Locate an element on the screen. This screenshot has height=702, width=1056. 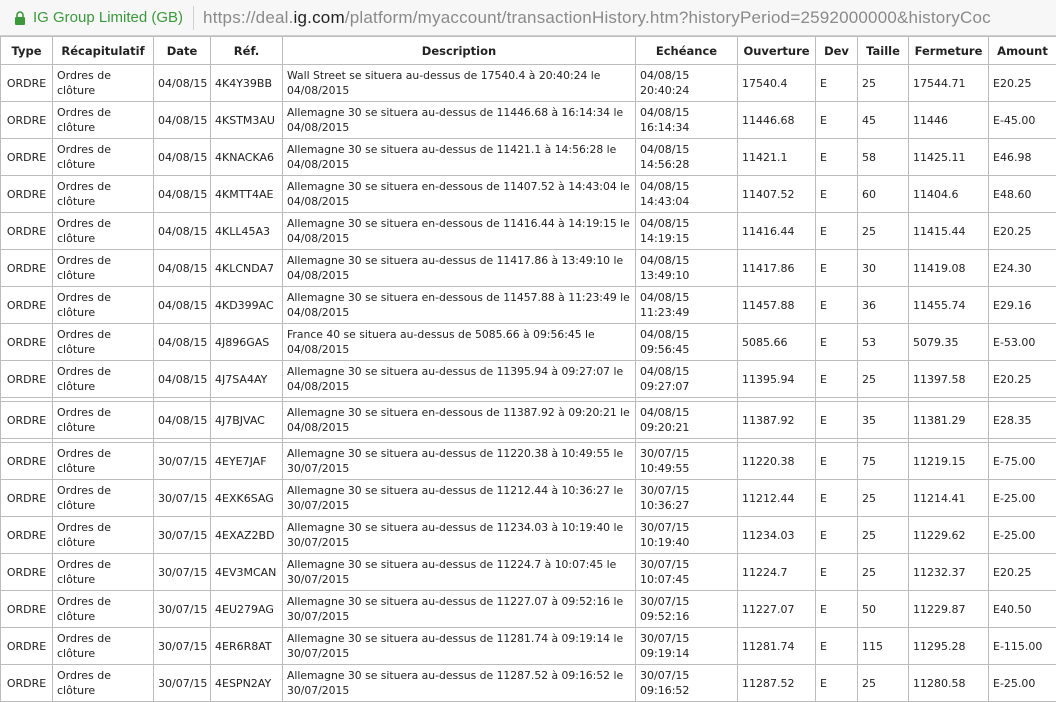
cell-ref: 4EXK6SAG is located at coordinates (247, 498).